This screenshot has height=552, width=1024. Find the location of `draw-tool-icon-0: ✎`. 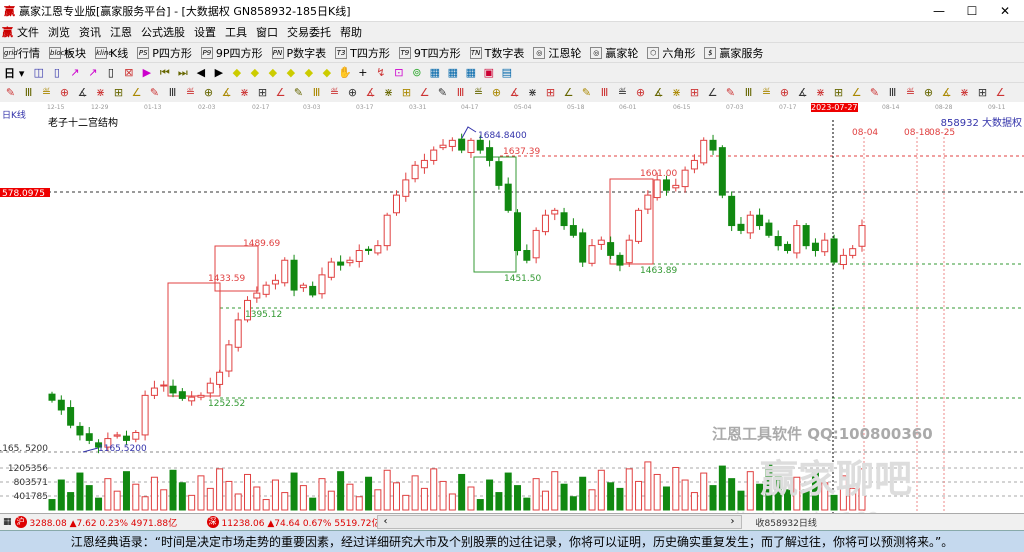

draw-tool-icon-0: ✎ is located at coordinates (10, 92).